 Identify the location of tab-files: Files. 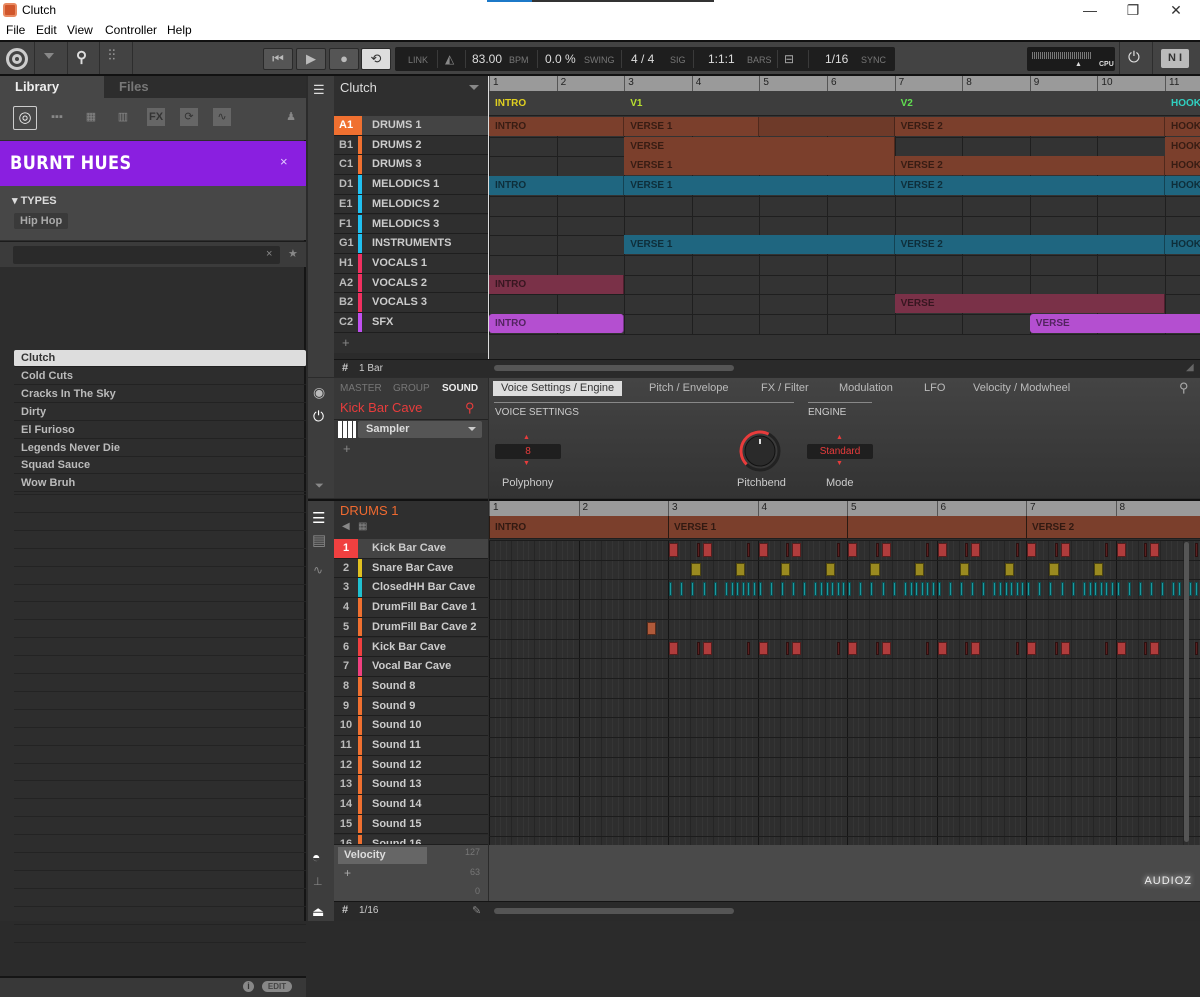
(155, 87).